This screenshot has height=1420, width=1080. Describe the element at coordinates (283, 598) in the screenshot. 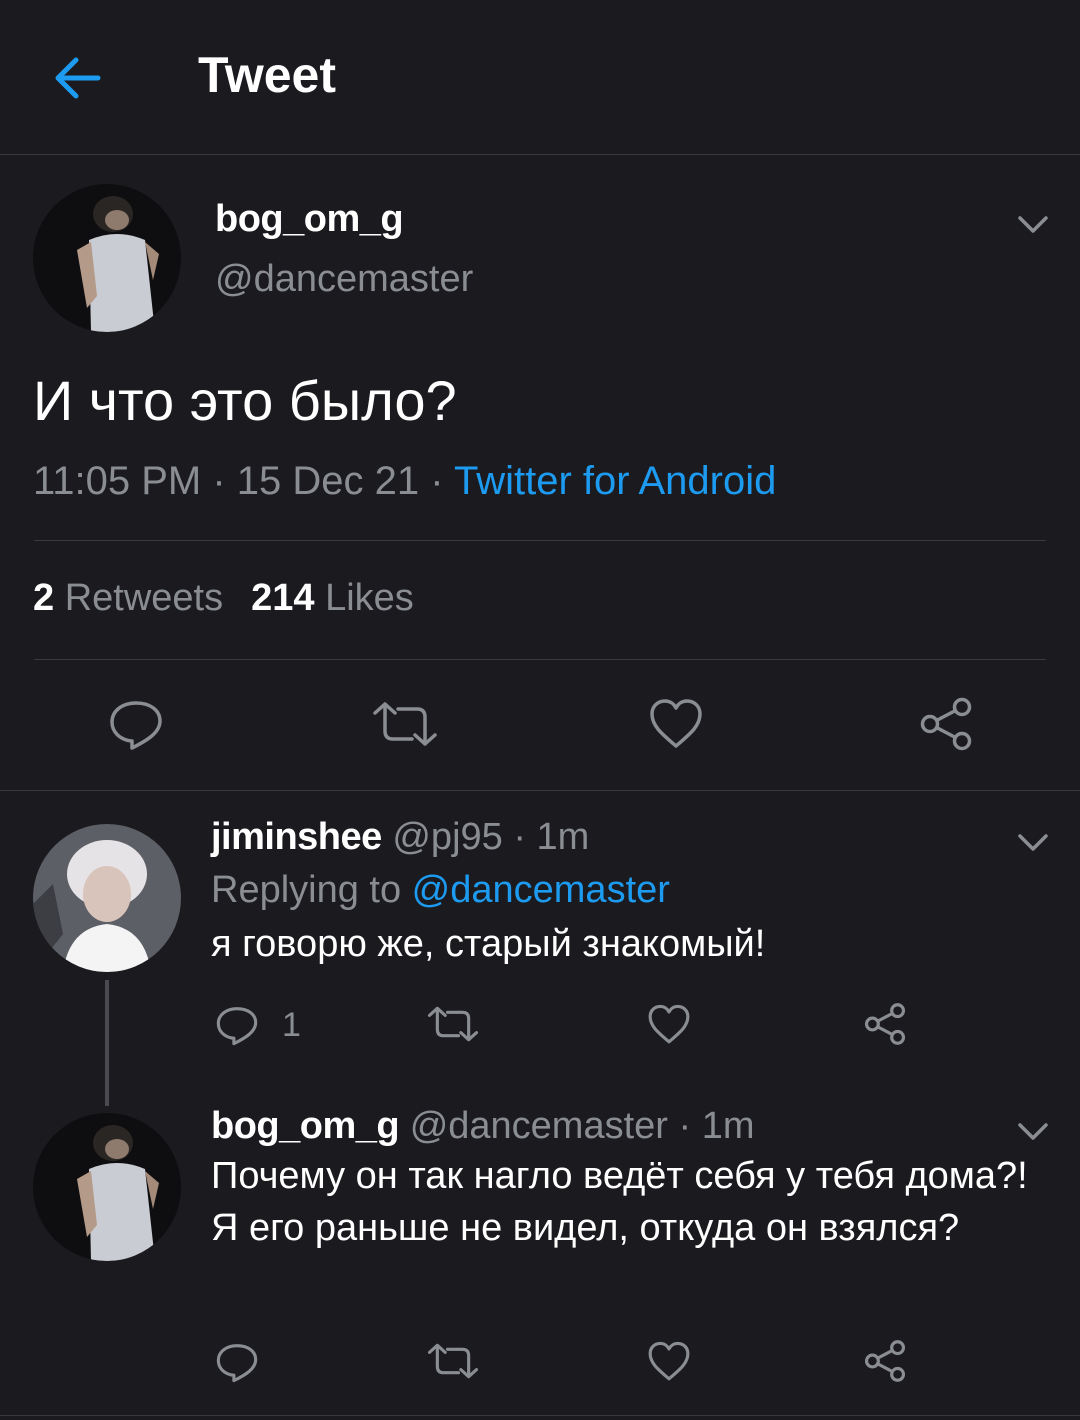

I see `likes-count: 214` at that location.